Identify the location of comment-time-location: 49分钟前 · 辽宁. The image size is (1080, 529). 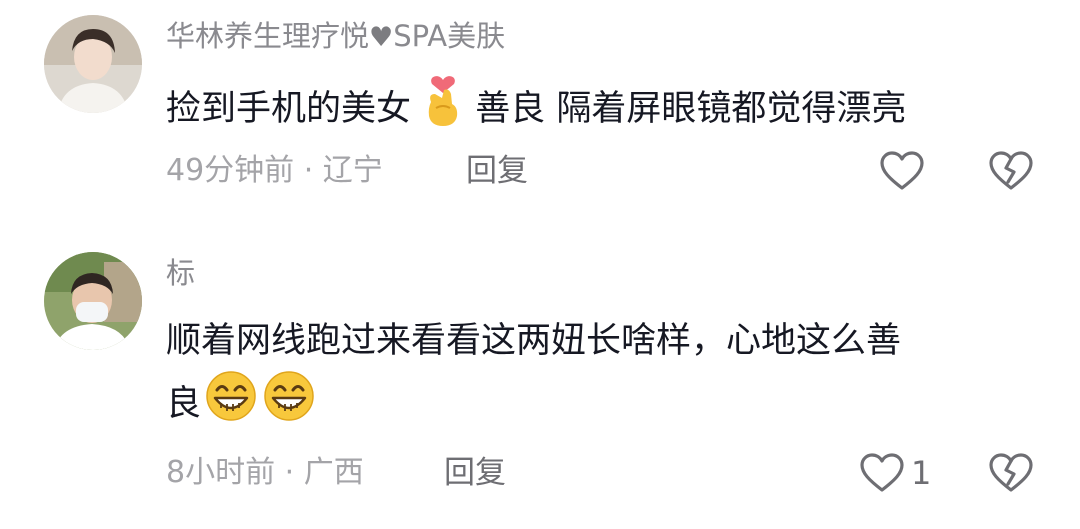
(274, 170).